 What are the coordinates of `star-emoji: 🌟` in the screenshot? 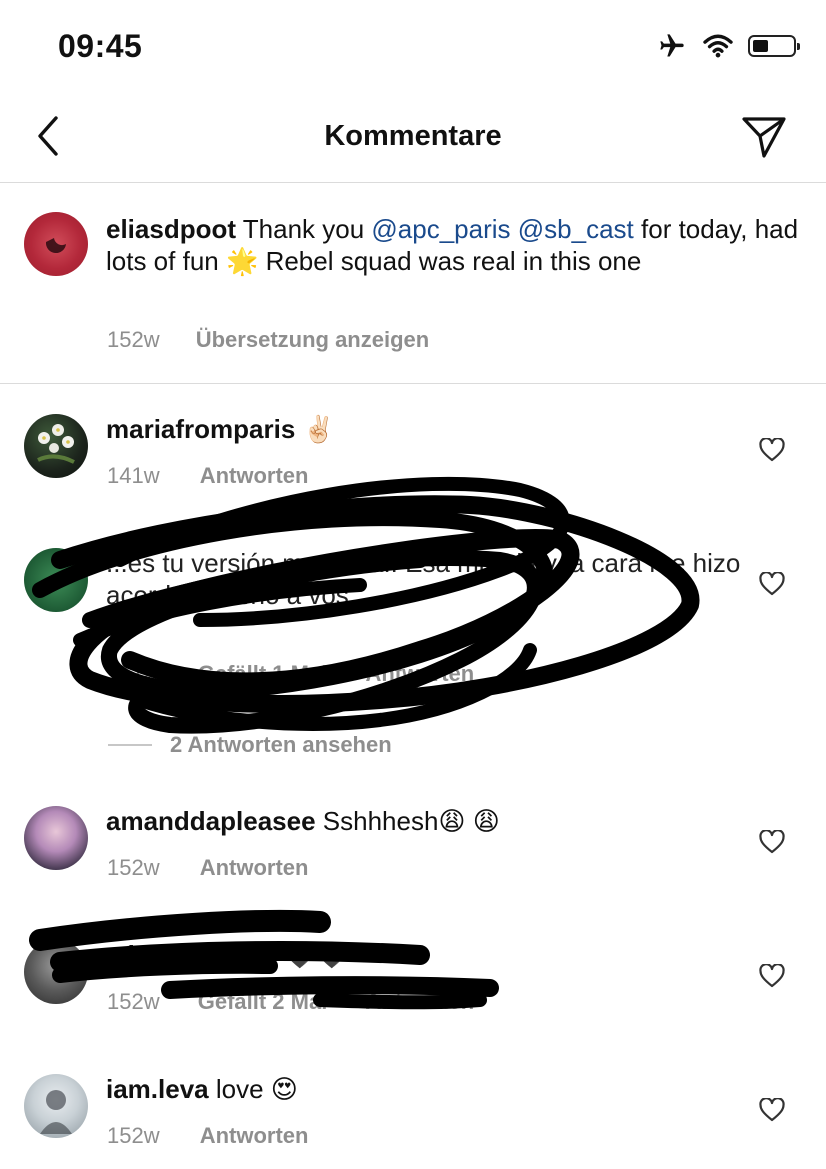 It's located at (242, 261).